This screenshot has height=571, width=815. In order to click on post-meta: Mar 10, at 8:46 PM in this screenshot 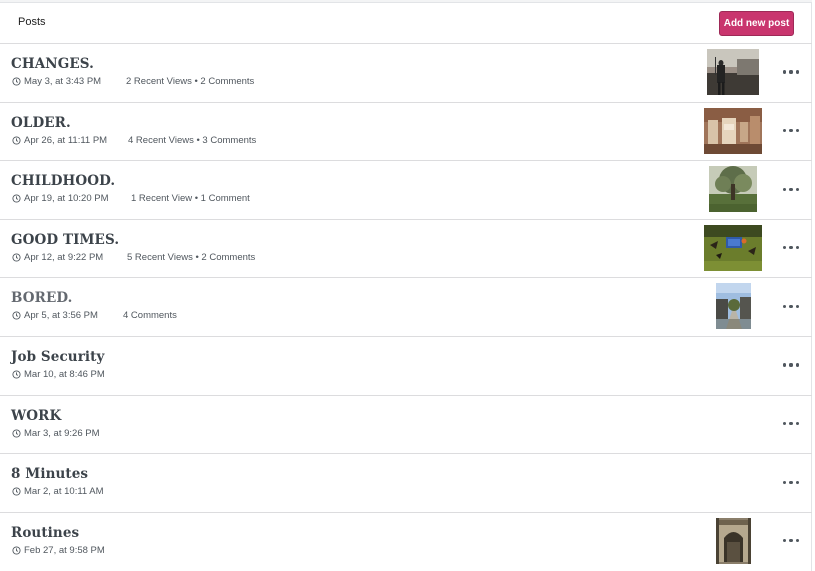, I will do `click(58, 374)`.